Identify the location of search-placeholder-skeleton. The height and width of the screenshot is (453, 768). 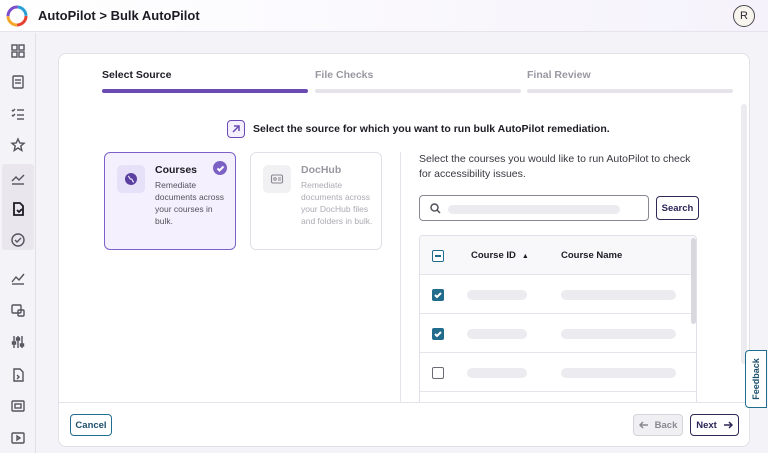
(534, 209).